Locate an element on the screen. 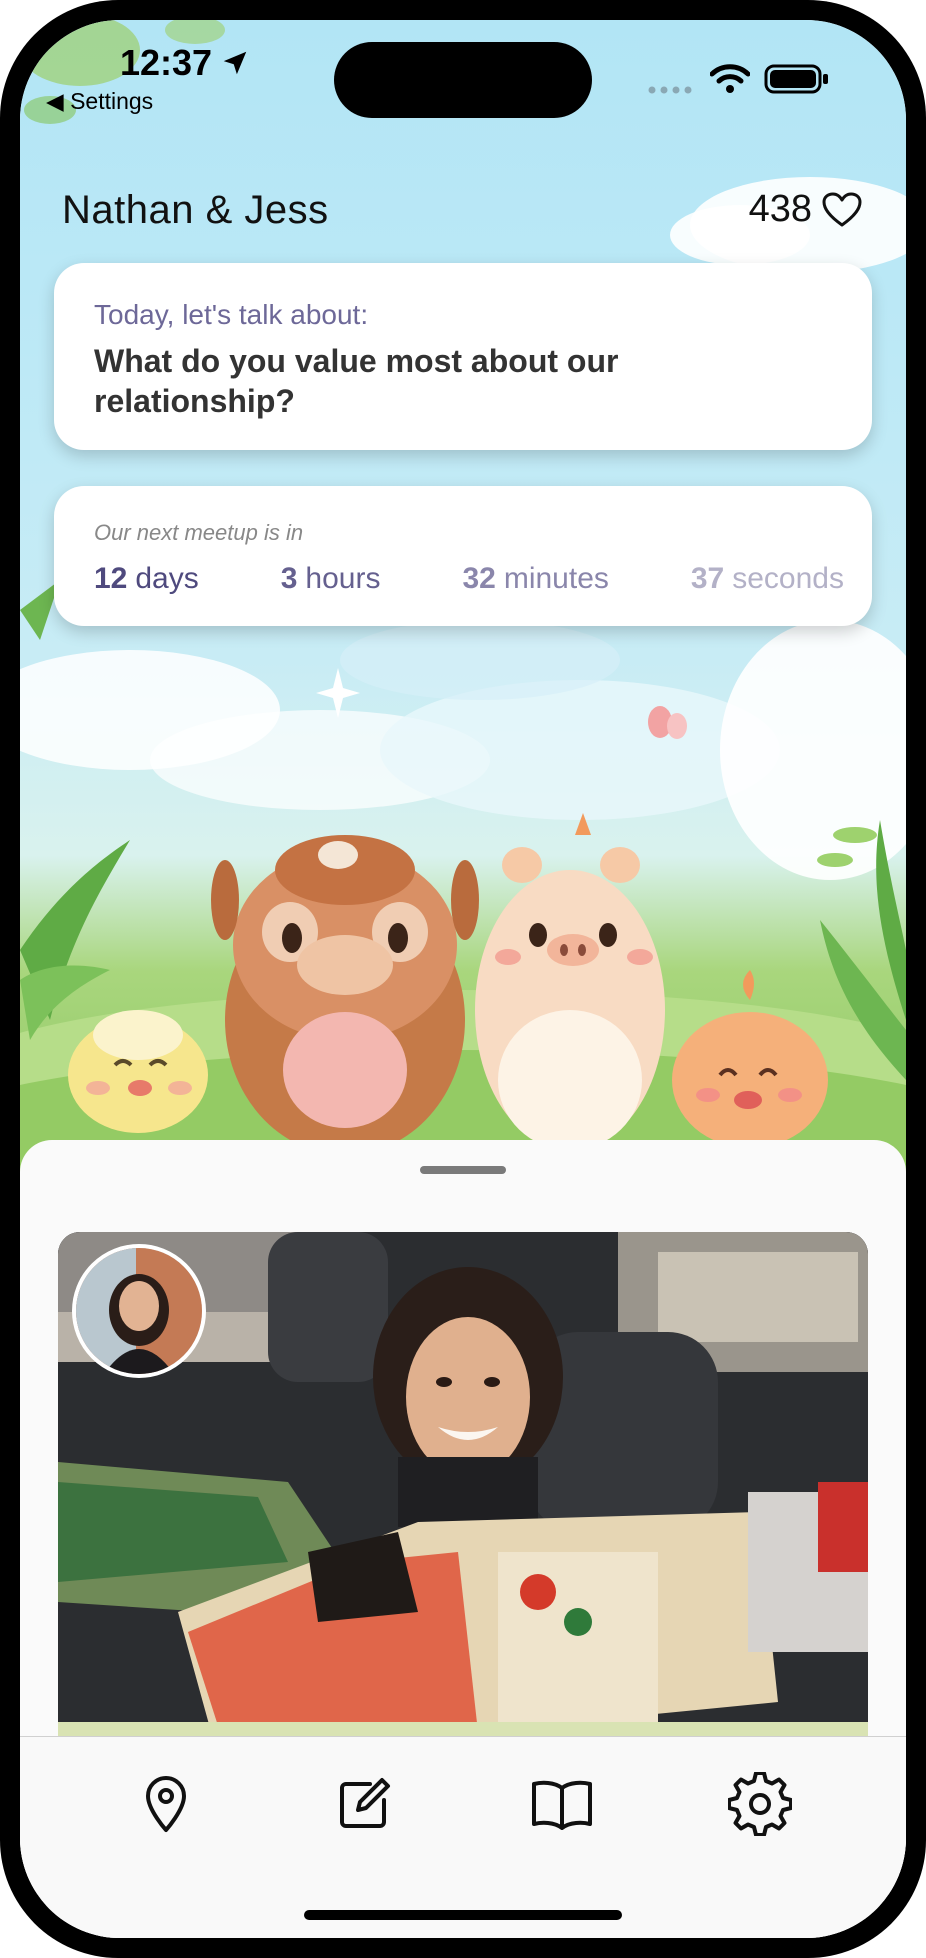 This screenshot has width=926, height=1958. countdown-days-value: 12 is located at coordinates (111, 578).